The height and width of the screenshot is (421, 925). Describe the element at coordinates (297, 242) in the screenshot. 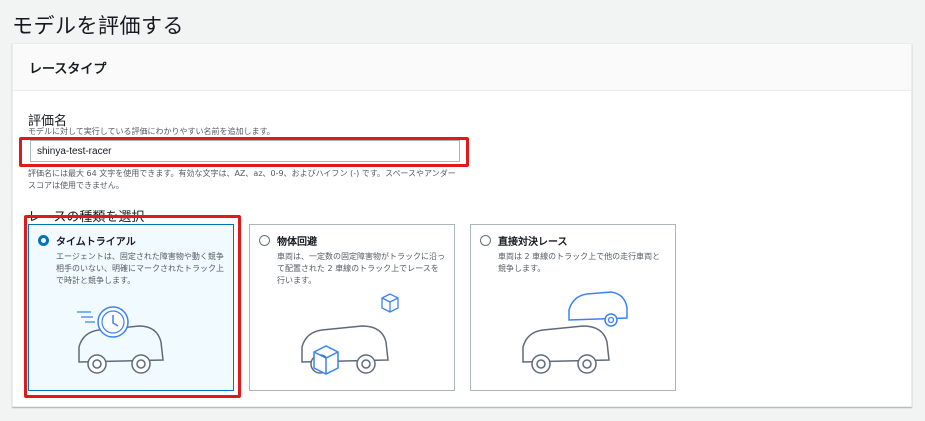

I see `card-title: 物体回避` at that location.